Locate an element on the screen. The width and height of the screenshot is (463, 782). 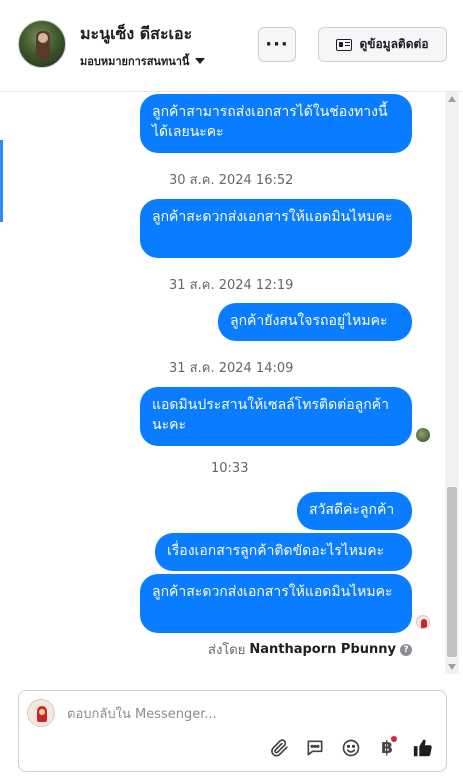
assign-conversation-dropdown: มอบหมายการสนทนานี้ is located at coordinates (143, 61).